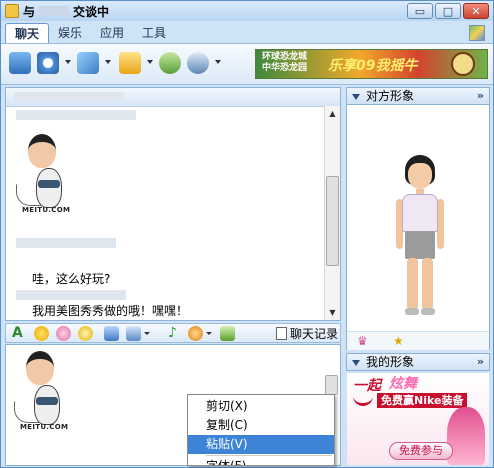 Image resolution: width=494 pixels, height=468 pixels. Describe the element at coordinates (227, 333) in the screenshot. I see `gift-icon` at that location.